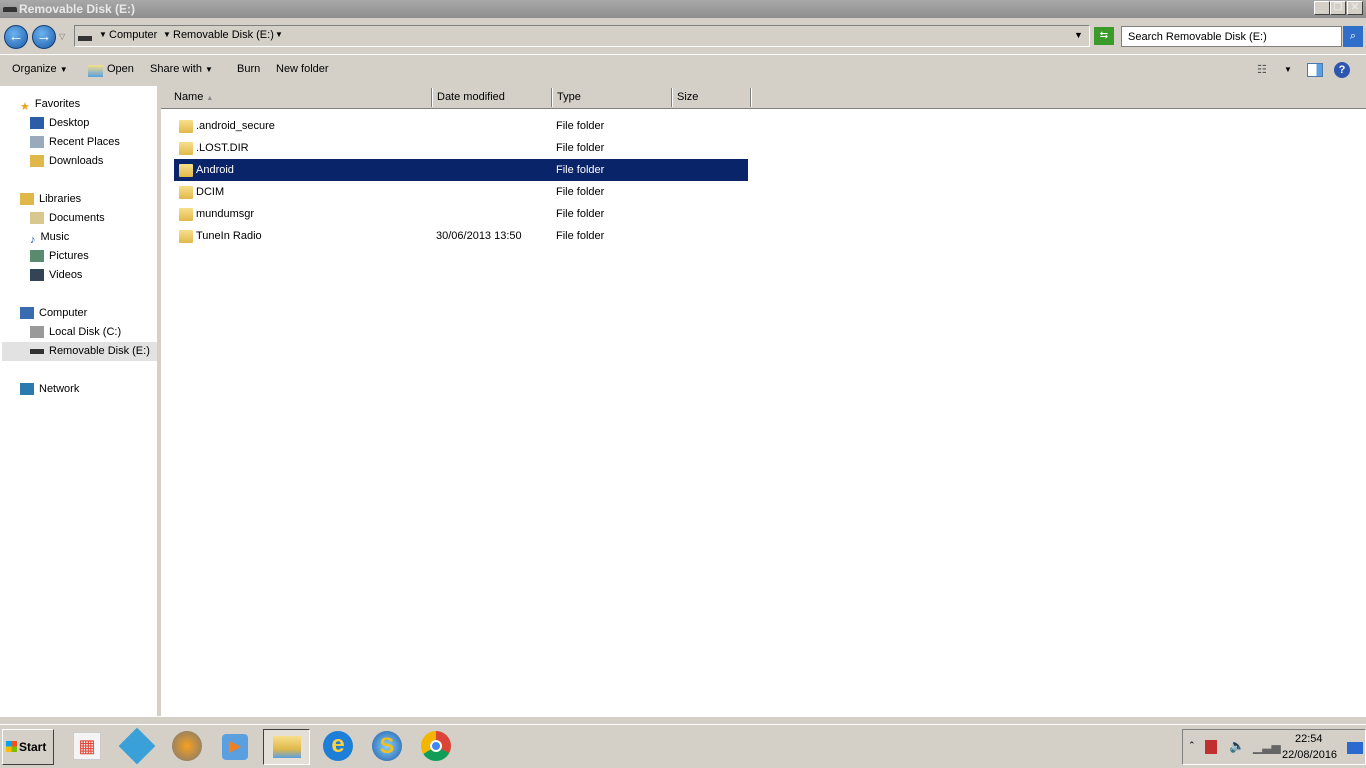  I want to click on share-with-button: Share with ▼, so click(181, 69).